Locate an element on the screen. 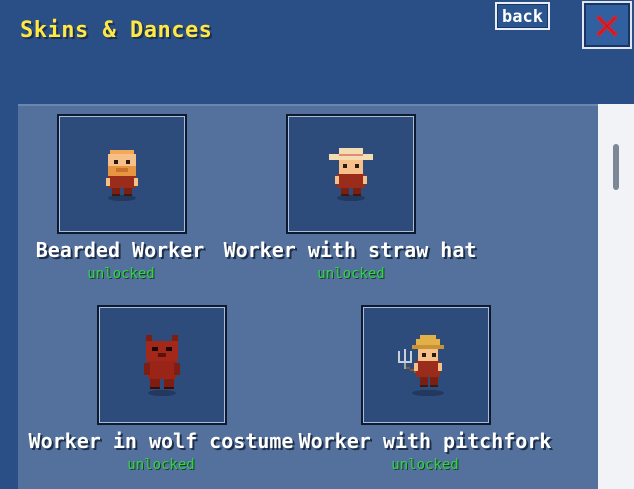  bearded-worker-sprite is located at coordinates (122, 176).